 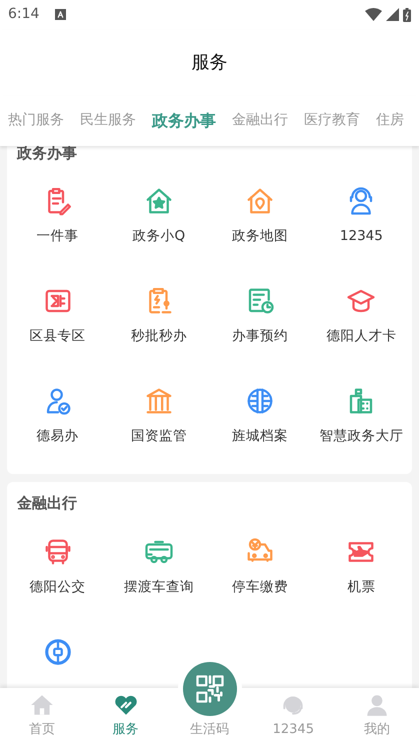 What do you see at coordinates (407, 15) in the screenshot?
I see `battery-icon` at bounding box center [407, 15].